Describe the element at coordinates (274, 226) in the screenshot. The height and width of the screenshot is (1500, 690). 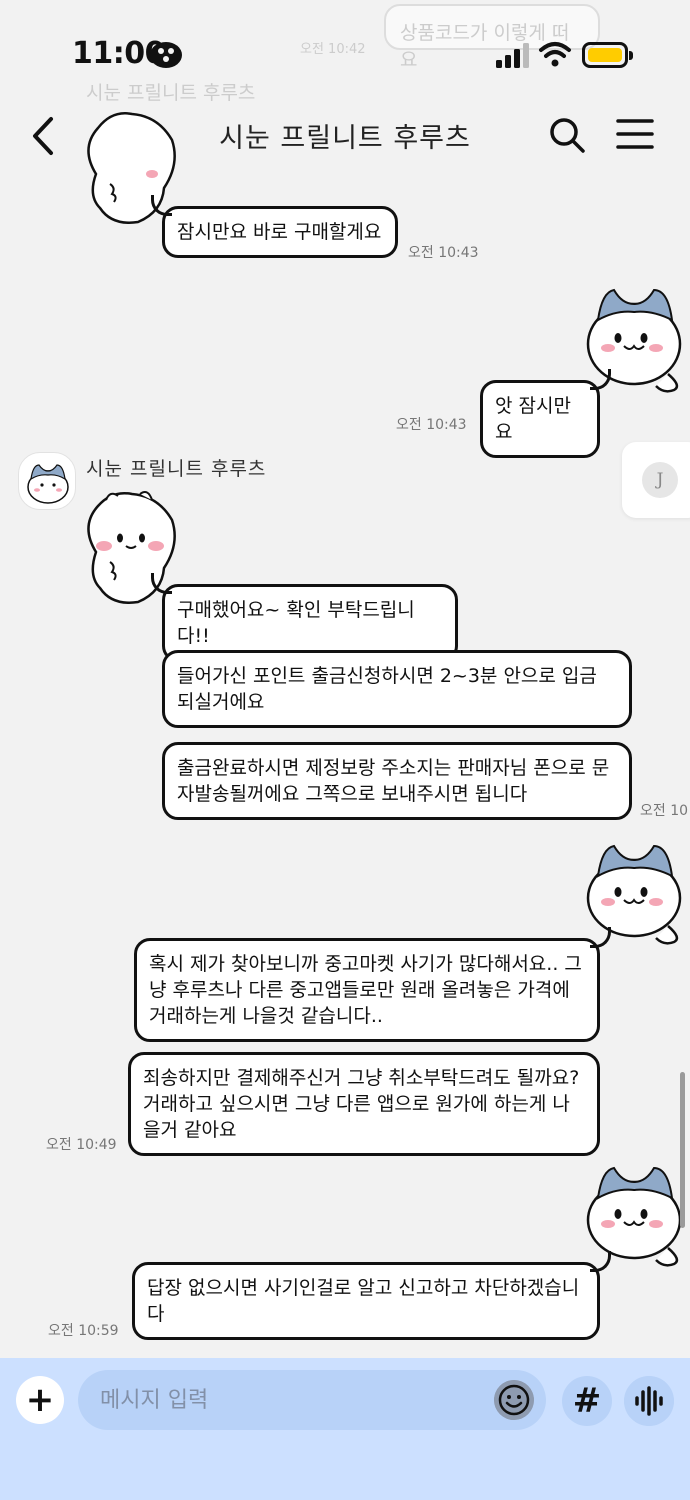
I see `message-bubble-incoming: 잠시만요 바로 구매할게요` at that location.